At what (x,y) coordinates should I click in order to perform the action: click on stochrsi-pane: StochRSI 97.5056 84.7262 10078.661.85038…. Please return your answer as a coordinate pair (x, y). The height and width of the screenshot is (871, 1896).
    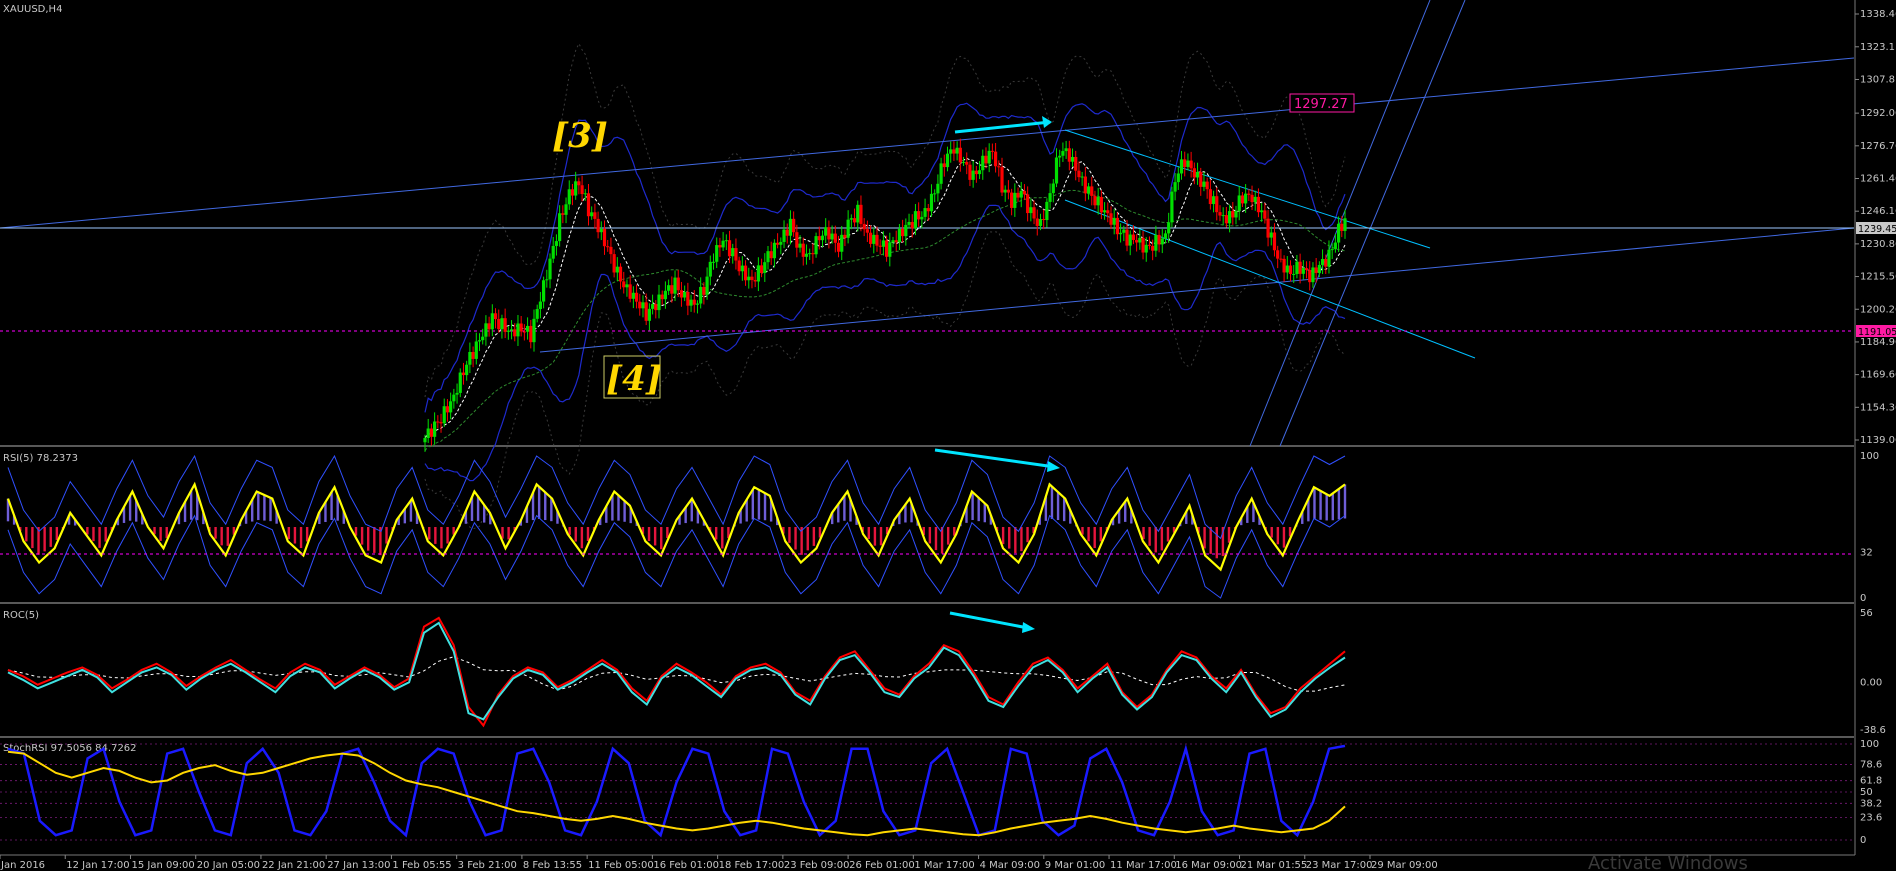
    Looking at the image, I should click on (941, 792).